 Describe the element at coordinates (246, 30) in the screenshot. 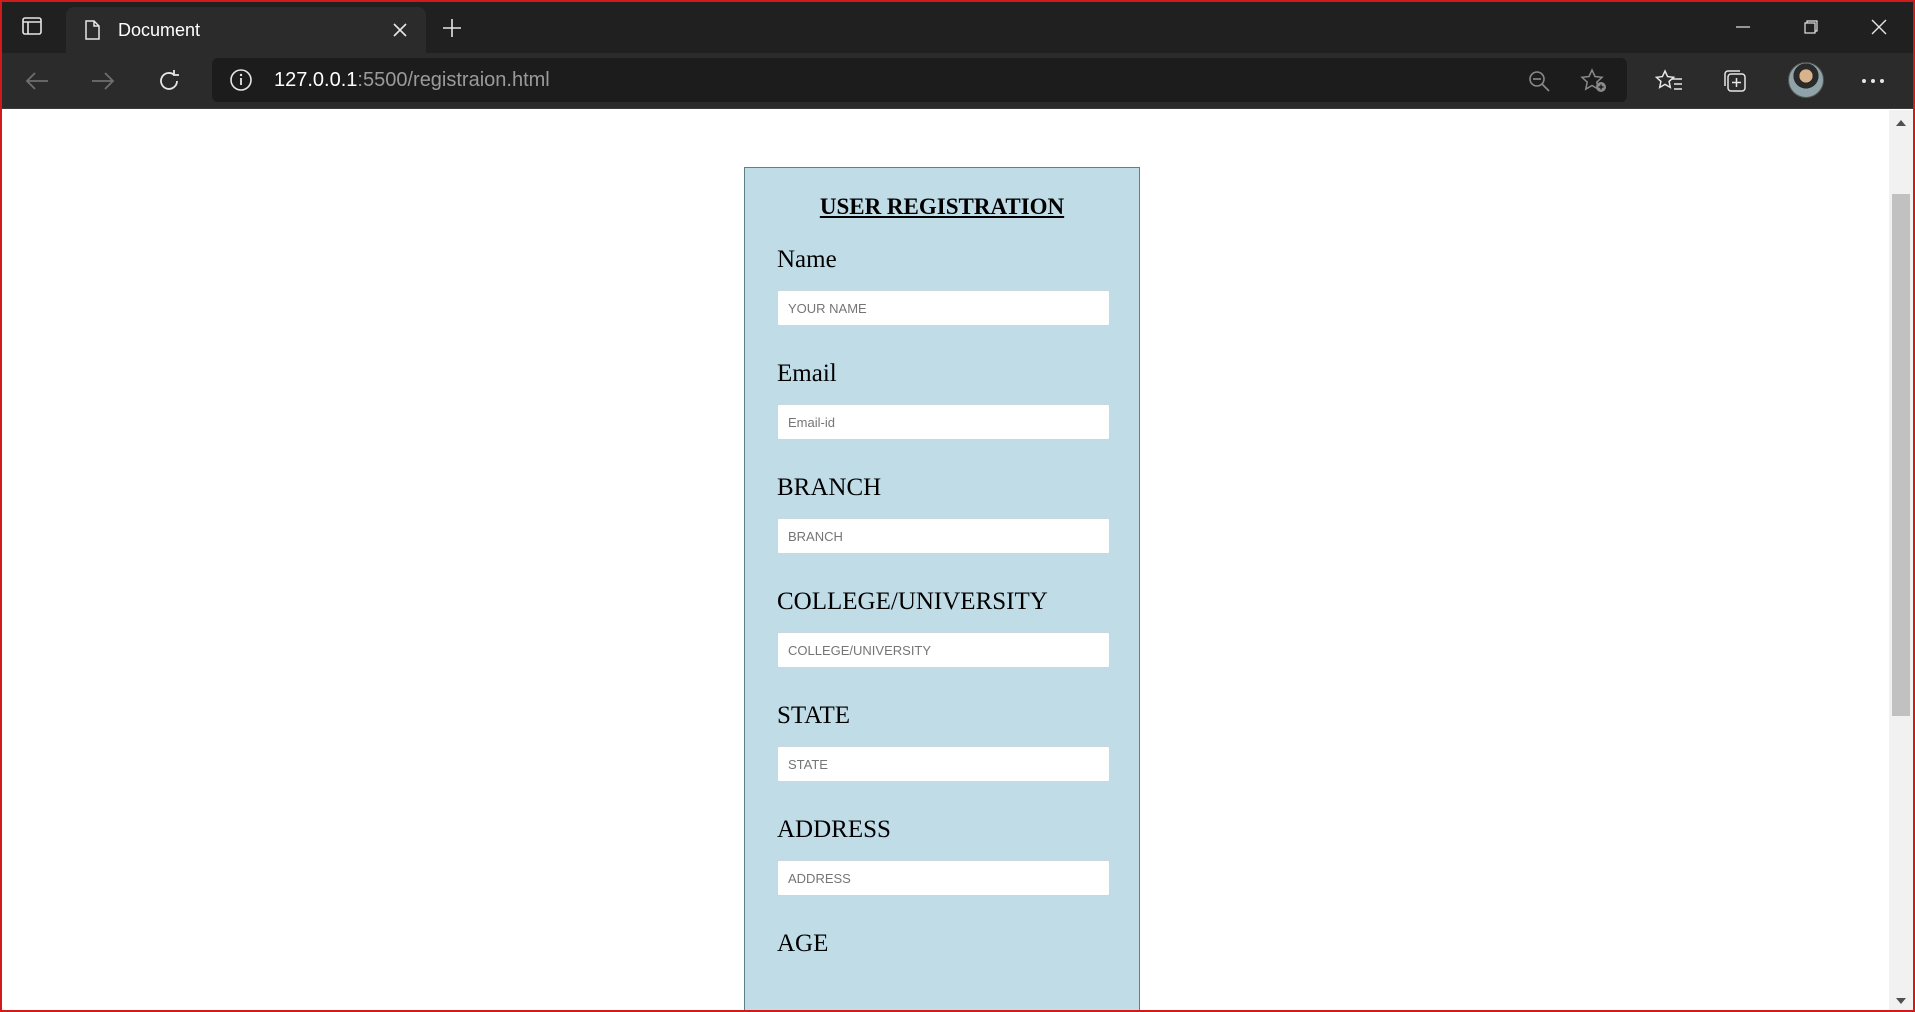

I see `active-tab: Document` at that location.